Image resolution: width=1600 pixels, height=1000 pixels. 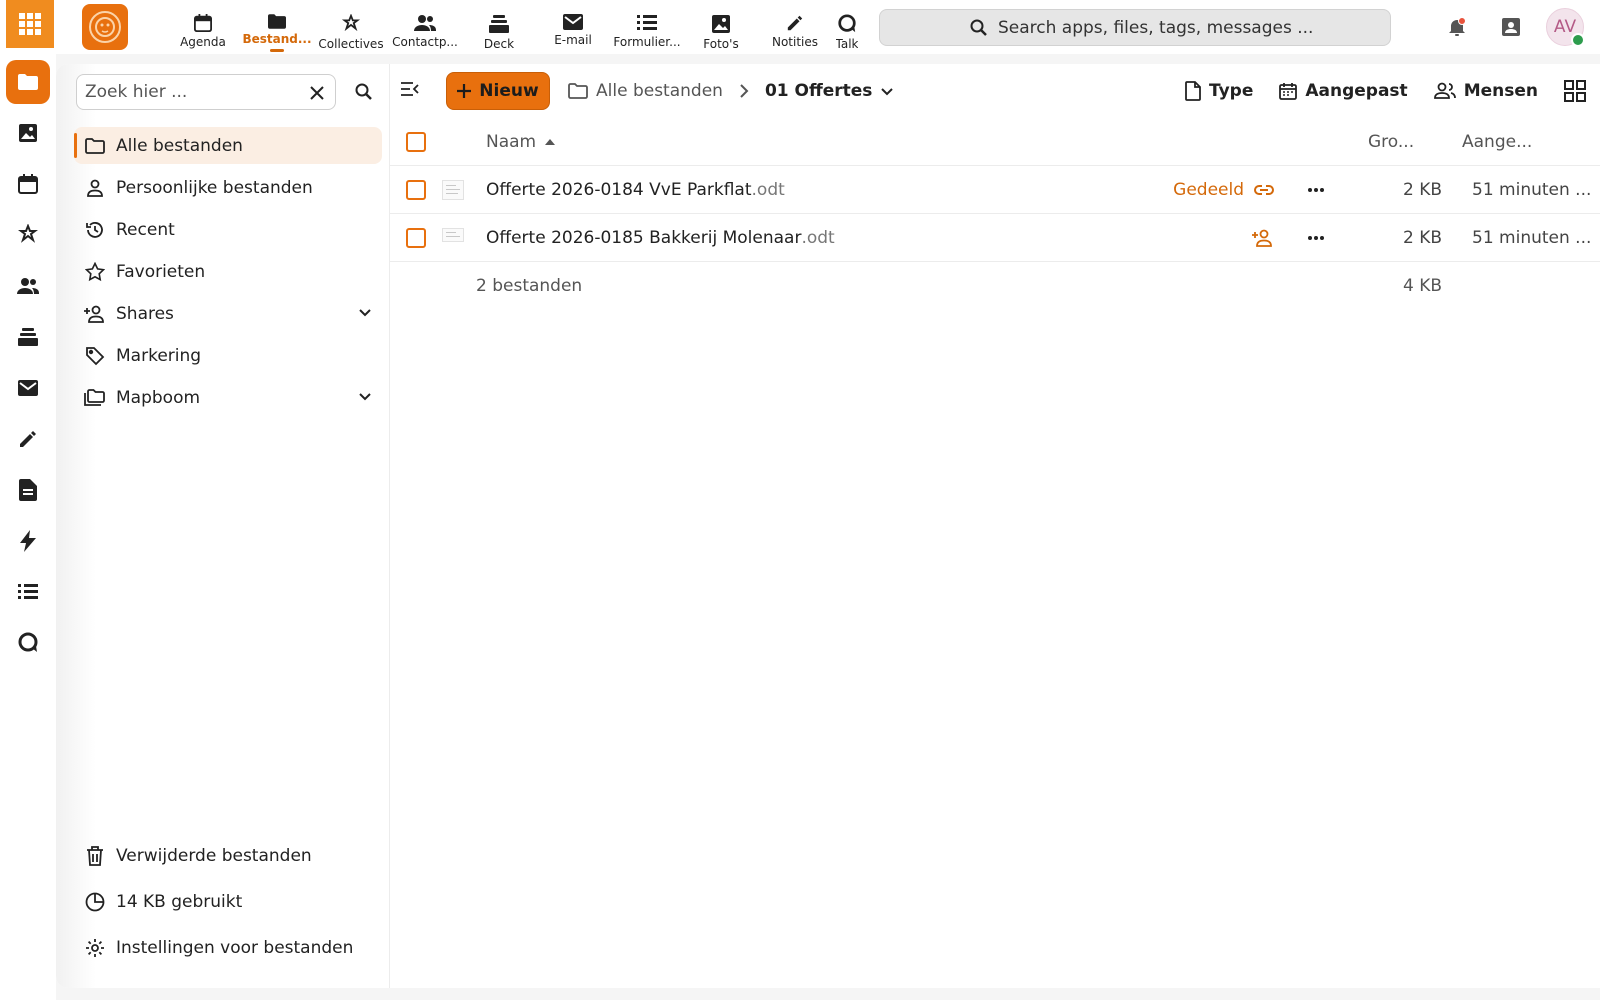 I want to click on share-button, so click(x=1209, y=238).